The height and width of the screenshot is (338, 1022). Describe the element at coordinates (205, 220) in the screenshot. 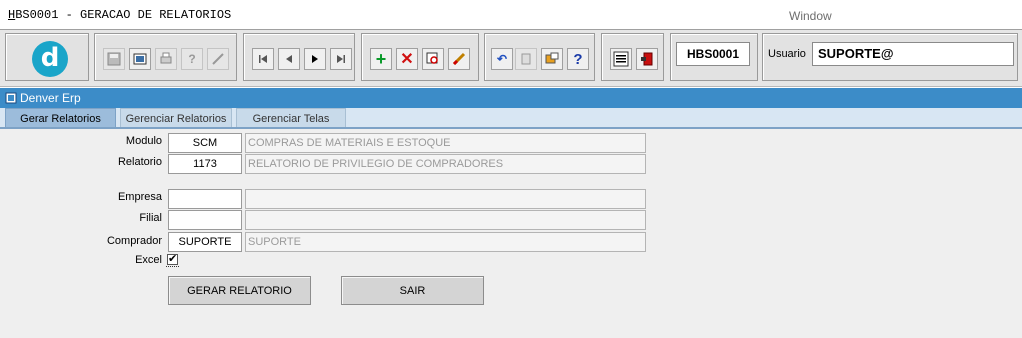

I see `filial-code-field` at that location.